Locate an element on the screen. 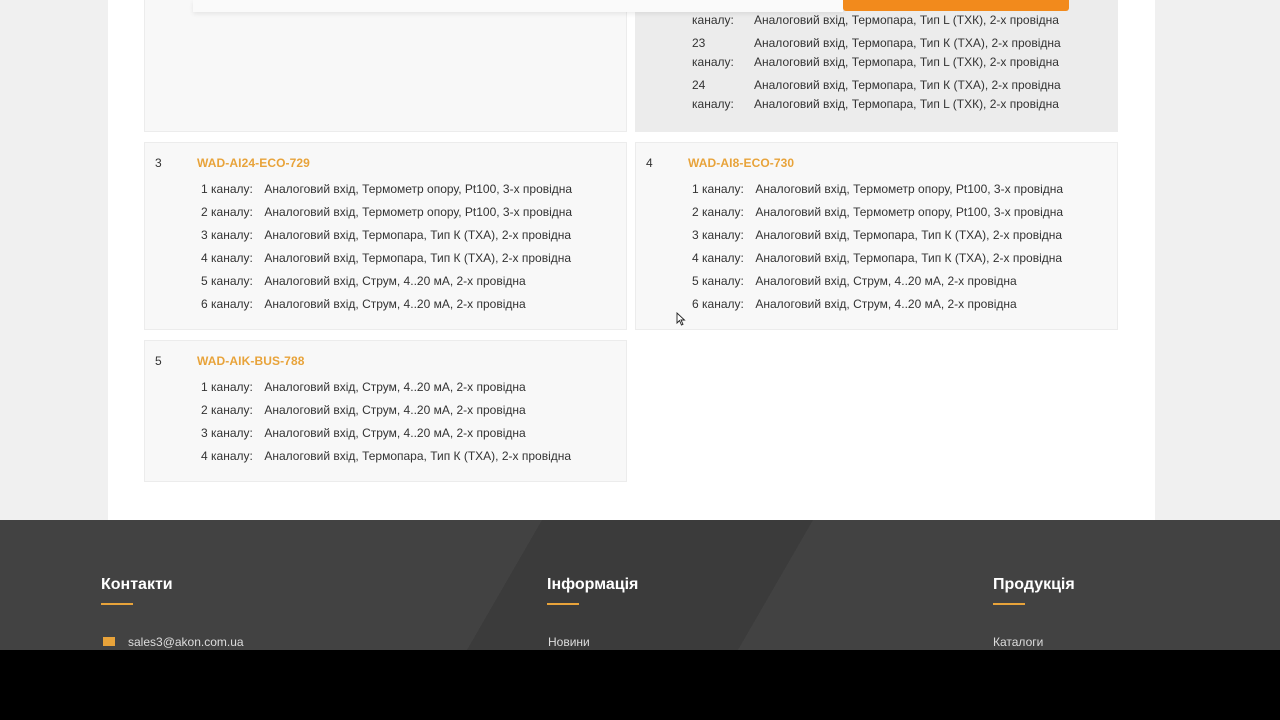 The height and width of the screenshot is (720, 1280). footer-link-catalogs: Каталоги is located at coordinates (1018, 642).